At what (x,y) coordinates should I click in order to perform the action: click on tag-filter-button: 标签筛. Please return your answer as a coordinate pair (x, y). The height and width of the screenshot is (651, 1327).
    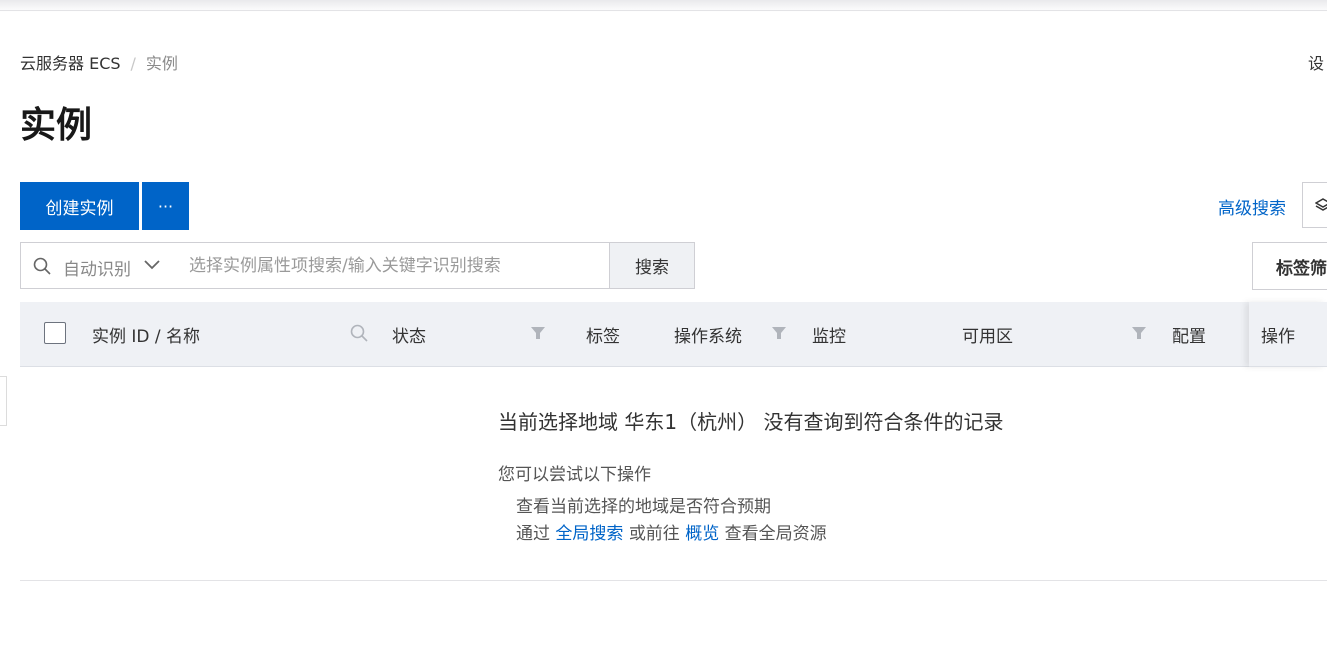
    Looking at the image, I should click on (1289, 266).